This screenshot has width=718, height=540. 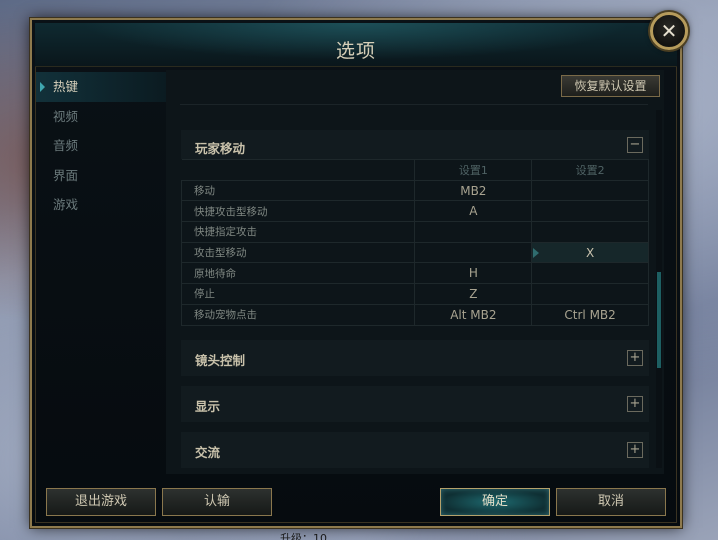 What do you see at coordinates (611, 502) in the screenshot?
I see `cancel-button: 取消` at bounding box center [611, 502].